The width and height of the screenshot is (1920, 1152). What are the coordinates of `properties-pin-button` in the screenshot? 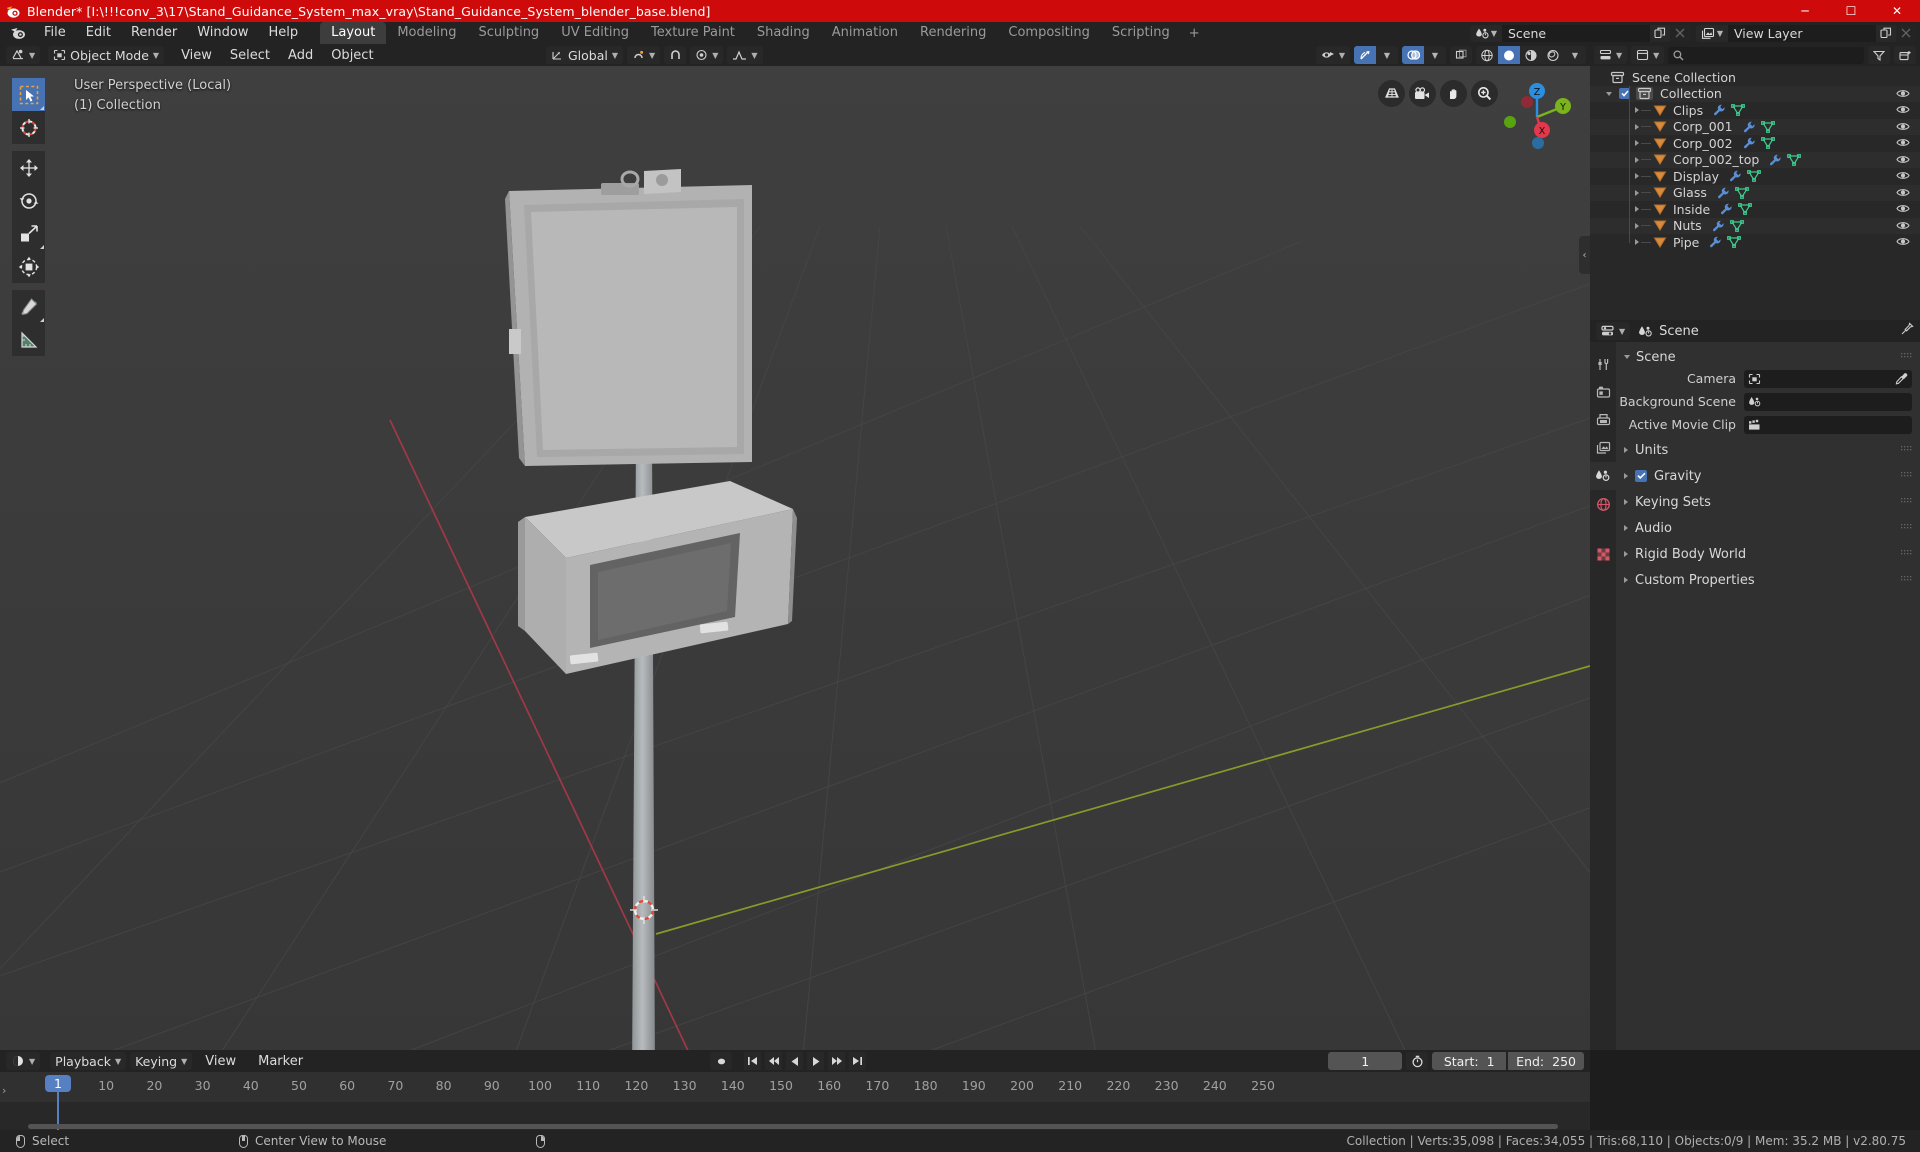 It's located at (1907, 331).